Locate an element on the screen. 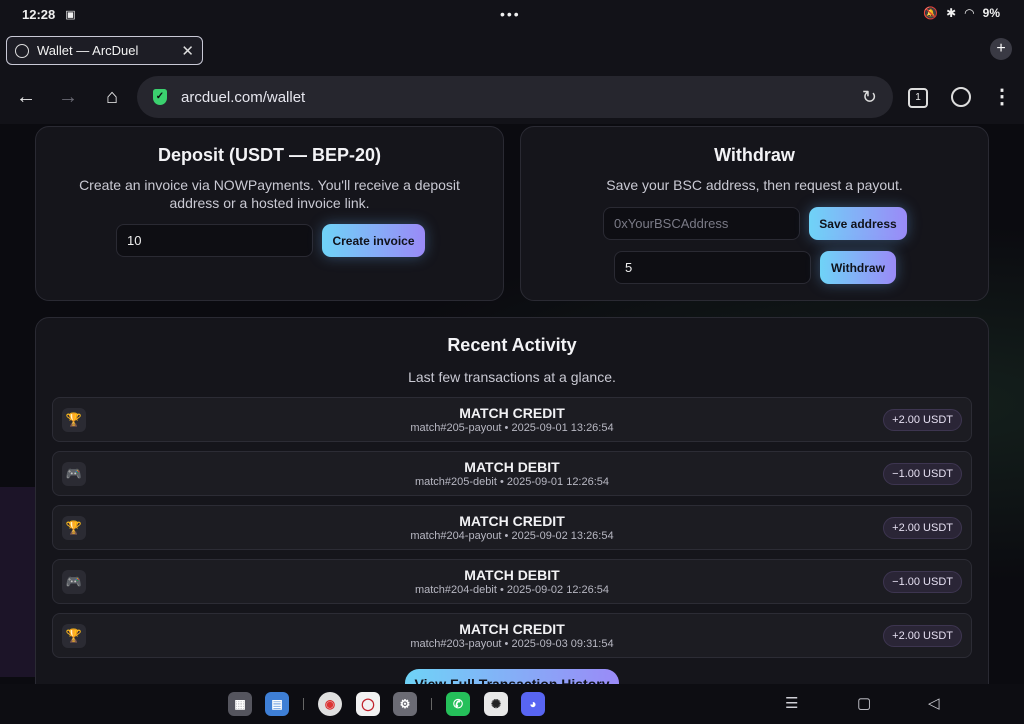 This screenshot has height=724, width=1024. wifi-icon: ◠ is located at coordinates (969, 13).